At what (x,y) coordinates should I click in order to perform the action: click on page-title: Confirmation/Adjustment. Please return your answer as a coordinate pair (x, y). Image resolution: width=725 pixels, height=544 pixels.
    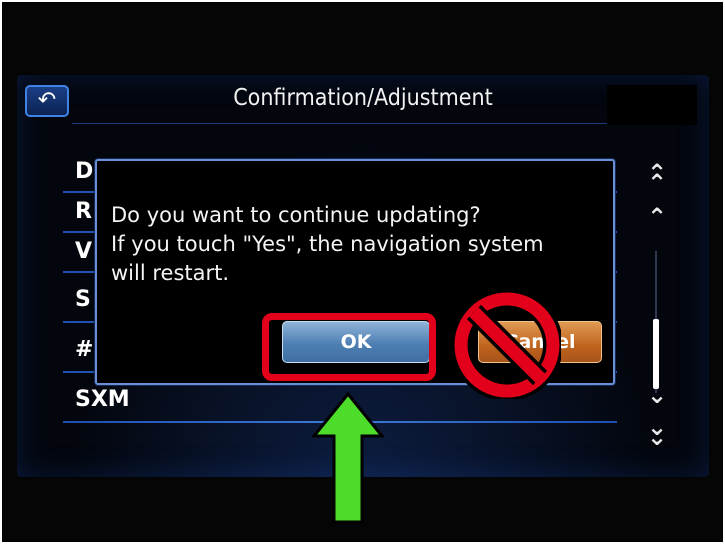
    Looking at the image, I should click on (363, 98).